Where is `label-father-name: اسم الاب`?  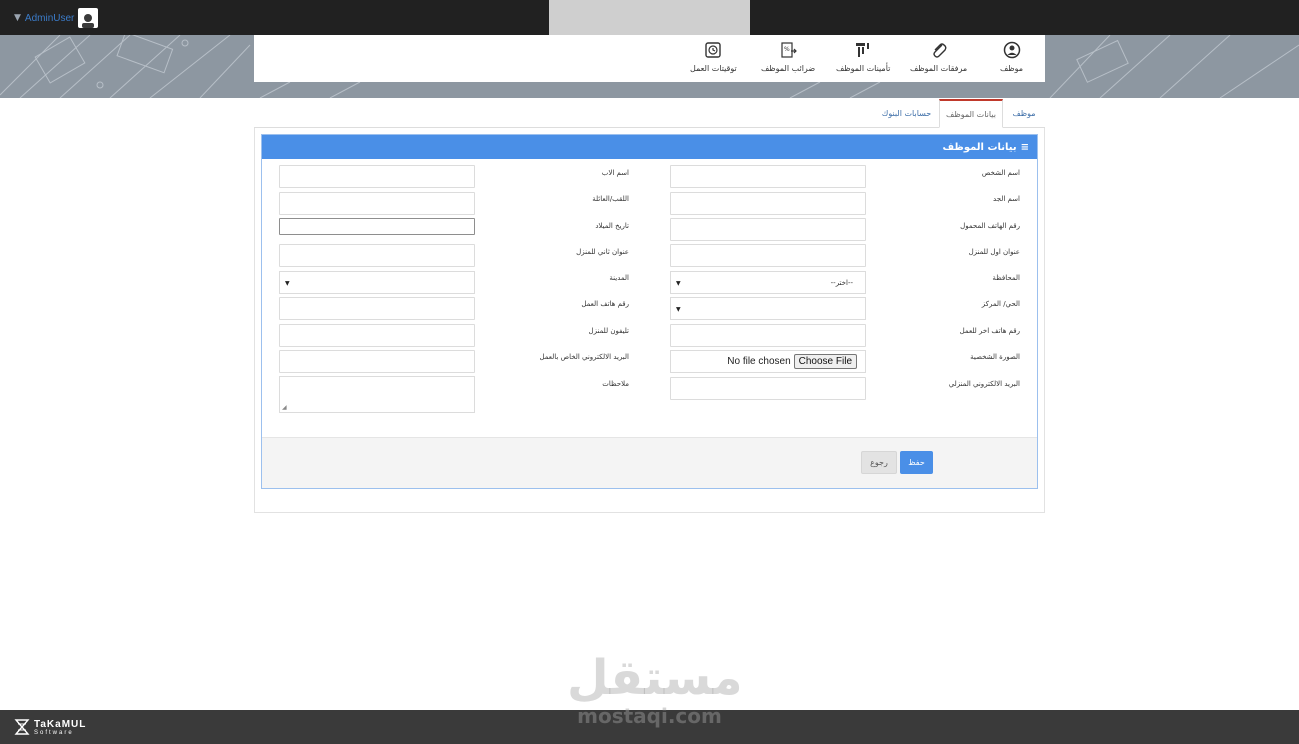
label-father-name: اسم الاب is located at coordinates (615, 173).